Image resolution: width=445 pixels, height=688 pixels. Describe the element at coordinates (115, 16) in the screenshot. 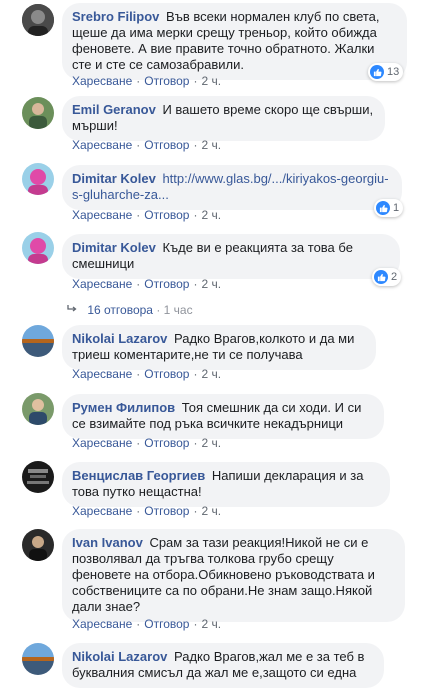

I see `comment-author: Srebro Filipov` at that location.